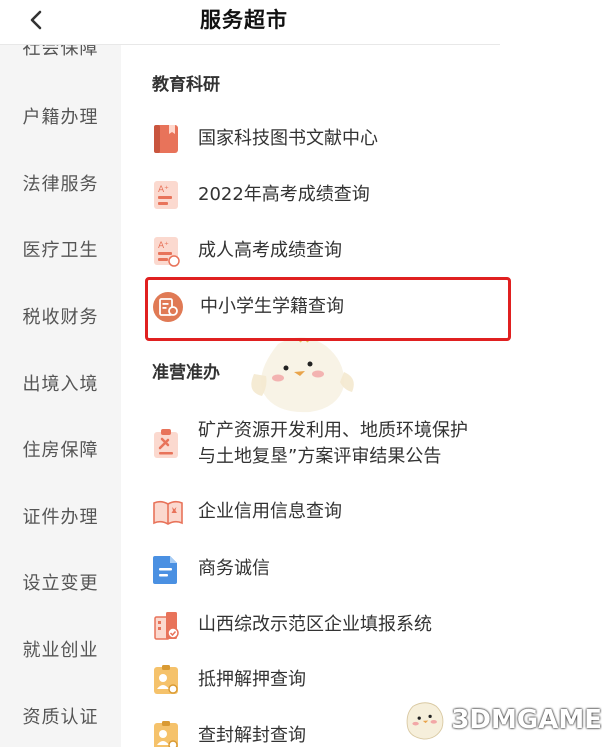 The height and width of the screenshot is (747, 602). Describe the element at coordinates (60, 52) in the screenshot. I see `sidebar-item-social-security: 社会保障` at that location.